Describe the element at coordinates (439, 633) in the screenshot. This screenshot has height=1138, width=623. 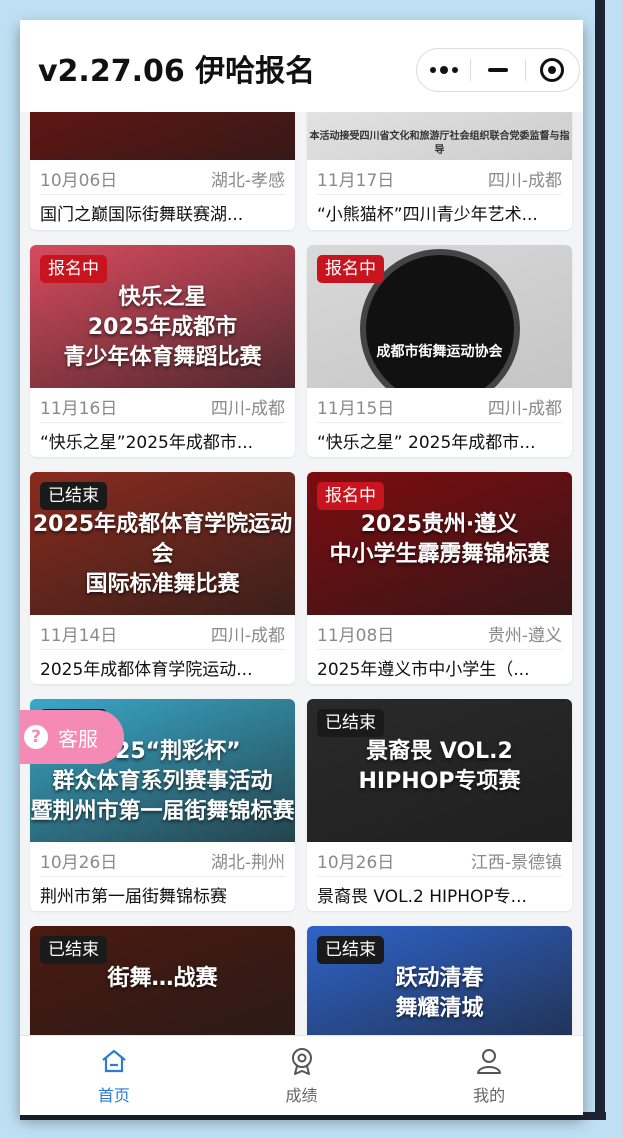
I see `event-meta: 11月08日 贵州-遵义` at that location.